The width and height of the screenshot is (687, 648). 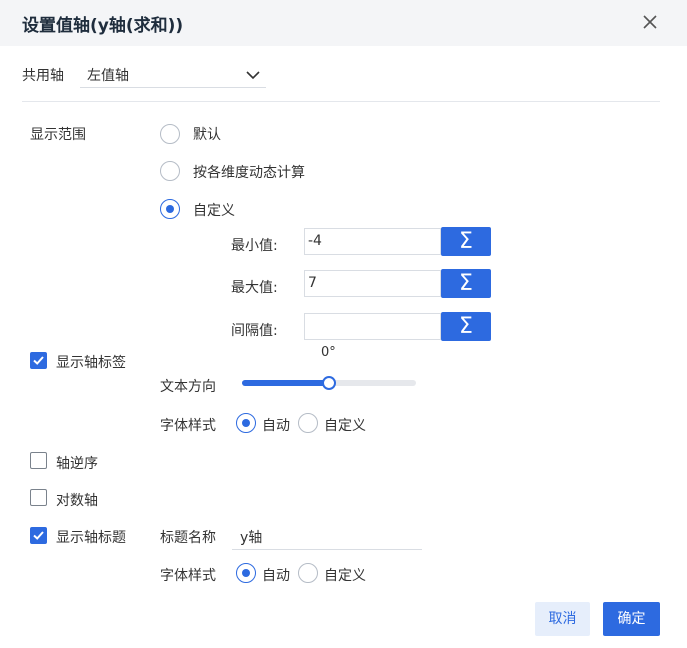 What do you see at coordinates (246, 423) in the screenshot?
I see `label-font-auto-radio` at bounding box center [246, 423].